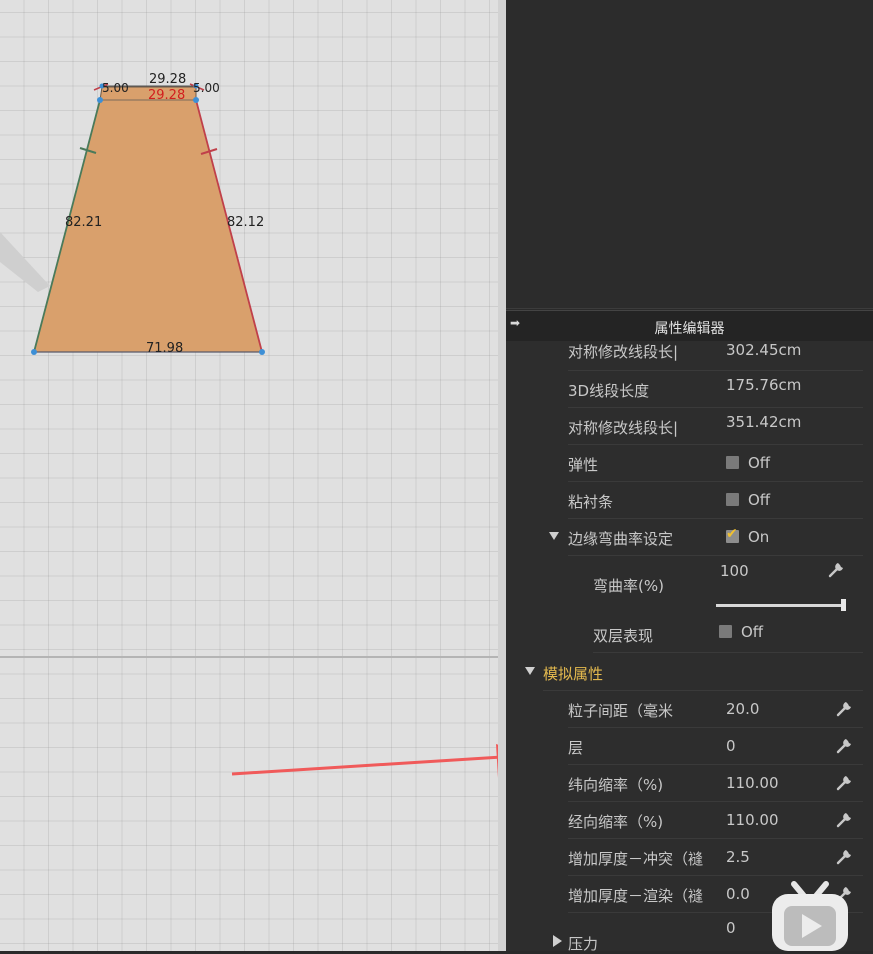 Image resolution: width=873 pixels, height=954 pixels. I want to click on shadow-shape, so click(25, 262).